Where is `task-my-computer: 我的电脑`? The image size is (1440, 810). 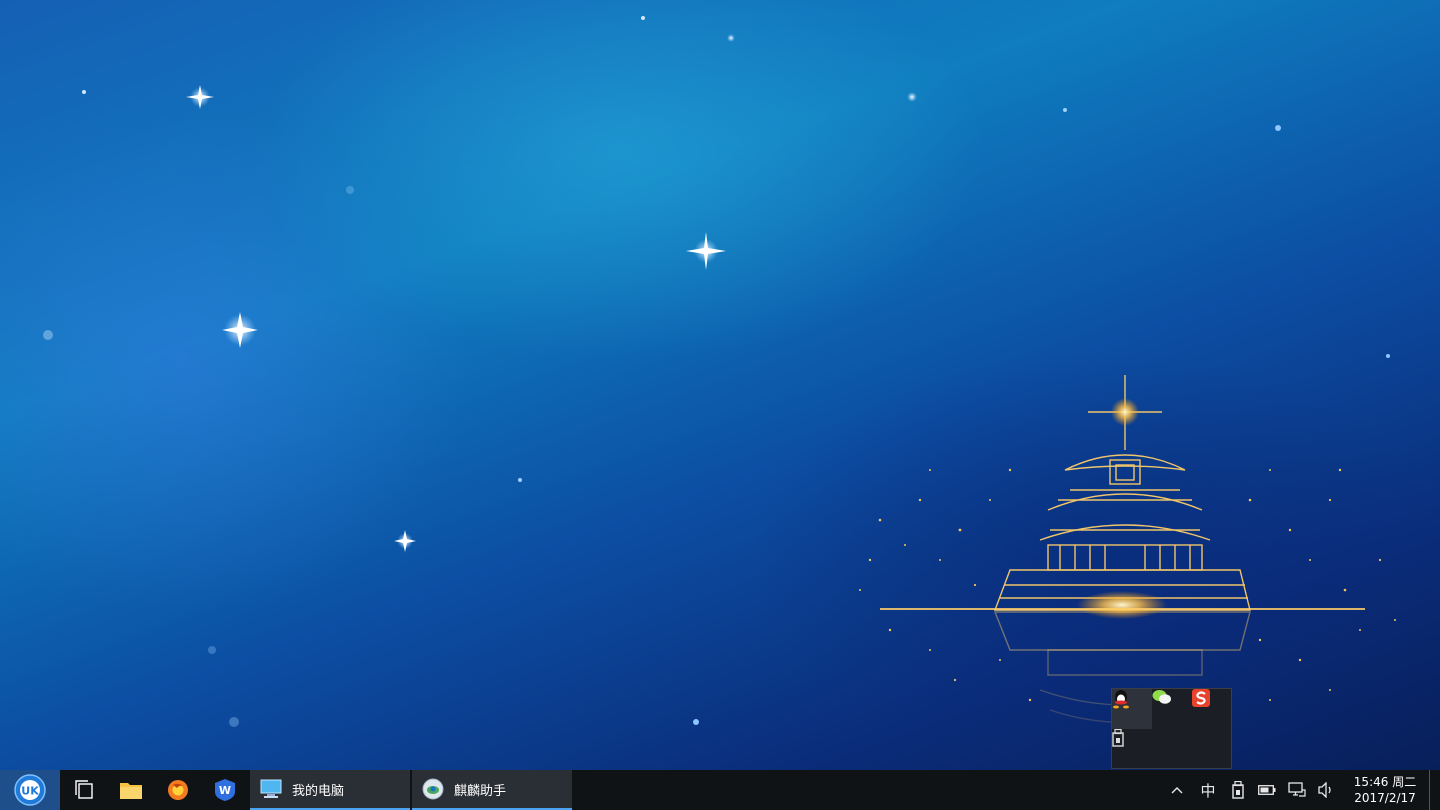
task-my-computer: 我的电脑 is located at coordinates (330, 790).